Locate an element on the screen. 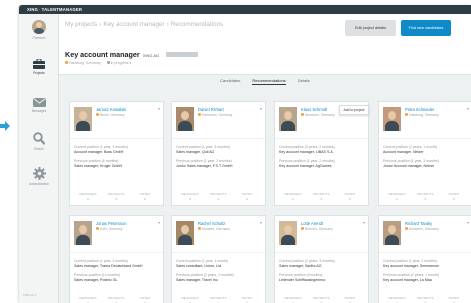 This screenshot has height=303, width=471. project-location: Hamburg, Germany is located at coordinates (83, 63).